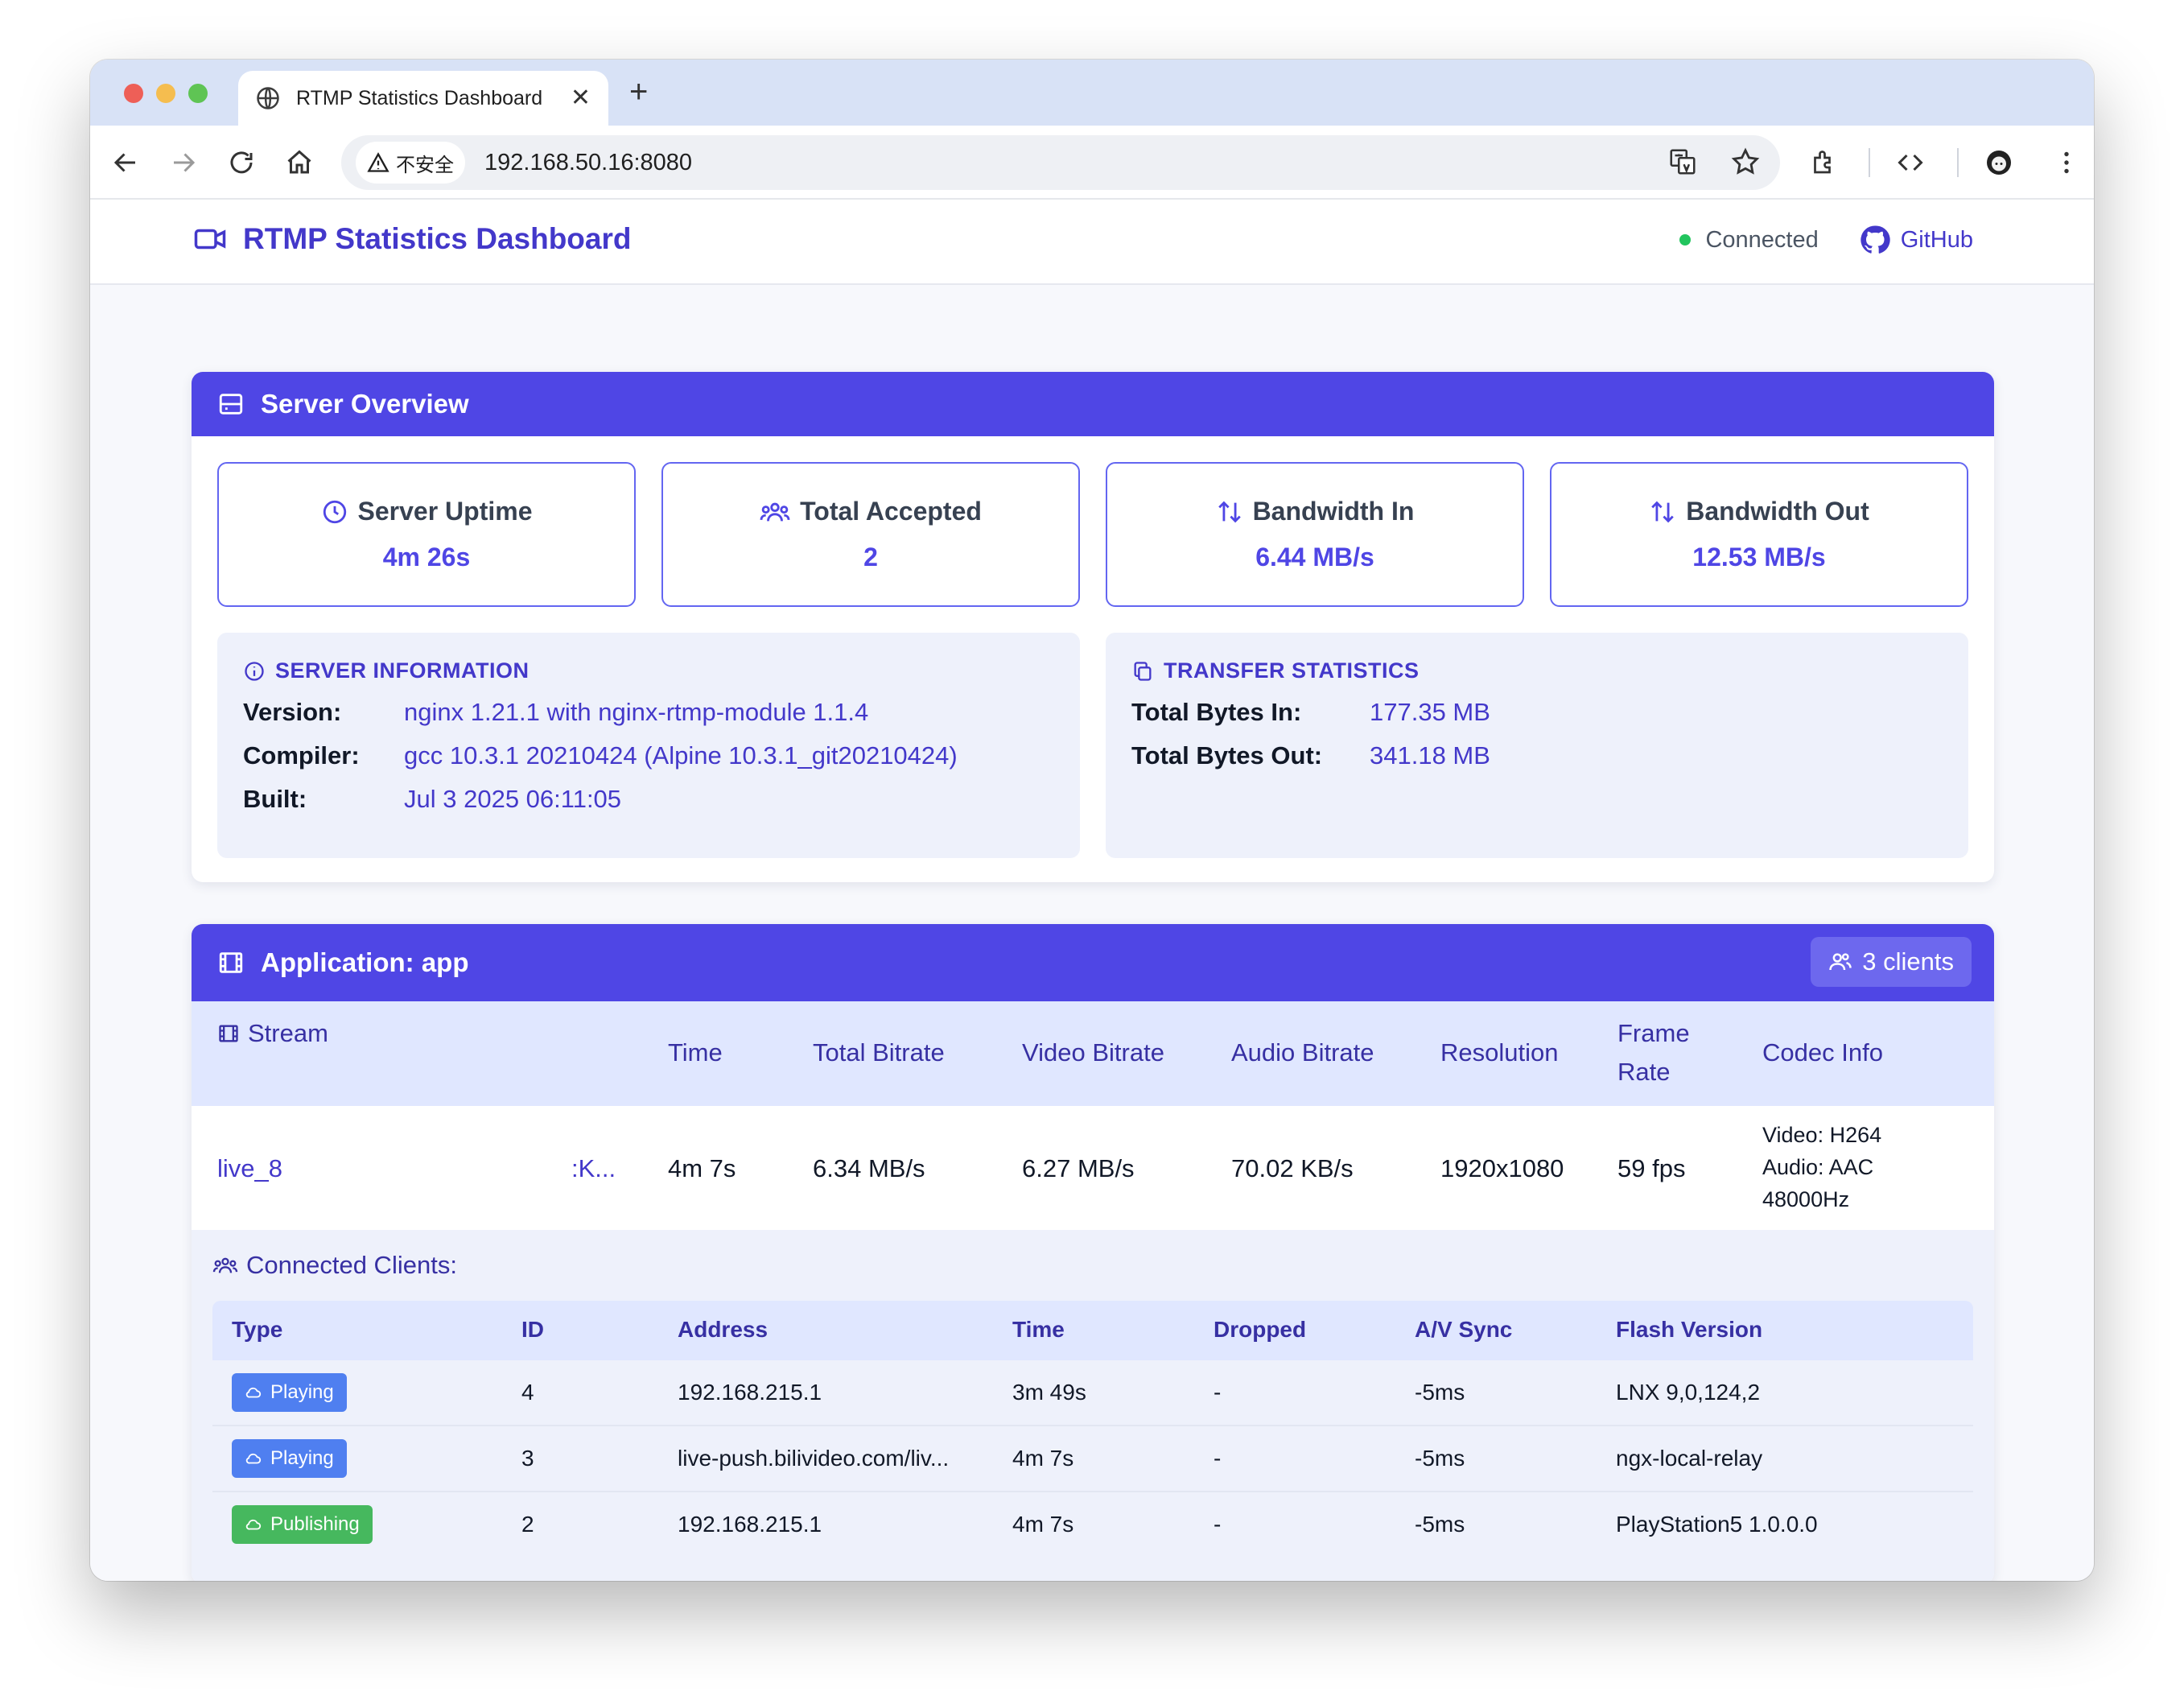 This screenshot has height=1700, width=2184. What do you see at coordinates (1777, 512) in the screenshot?
I see `stat-label: Bandwidth Out` at bounding box center [1777, 512].